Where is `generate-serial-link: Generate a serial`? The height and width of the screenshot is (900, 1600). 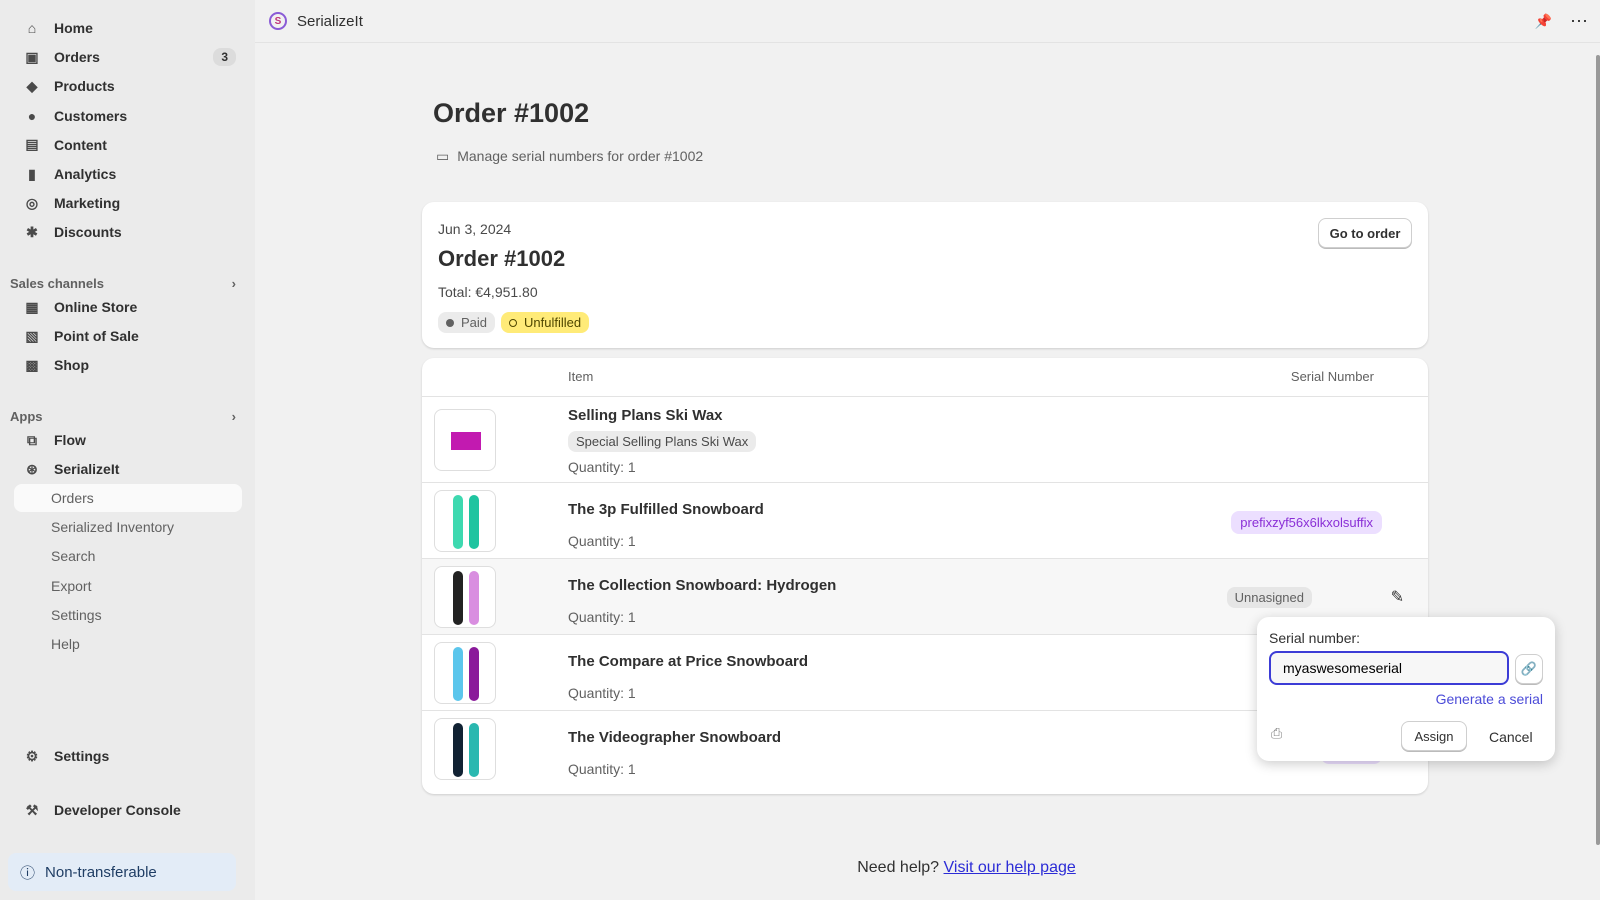 generate-serial-link: Generate a serial is located at coordinates (1489, 699).